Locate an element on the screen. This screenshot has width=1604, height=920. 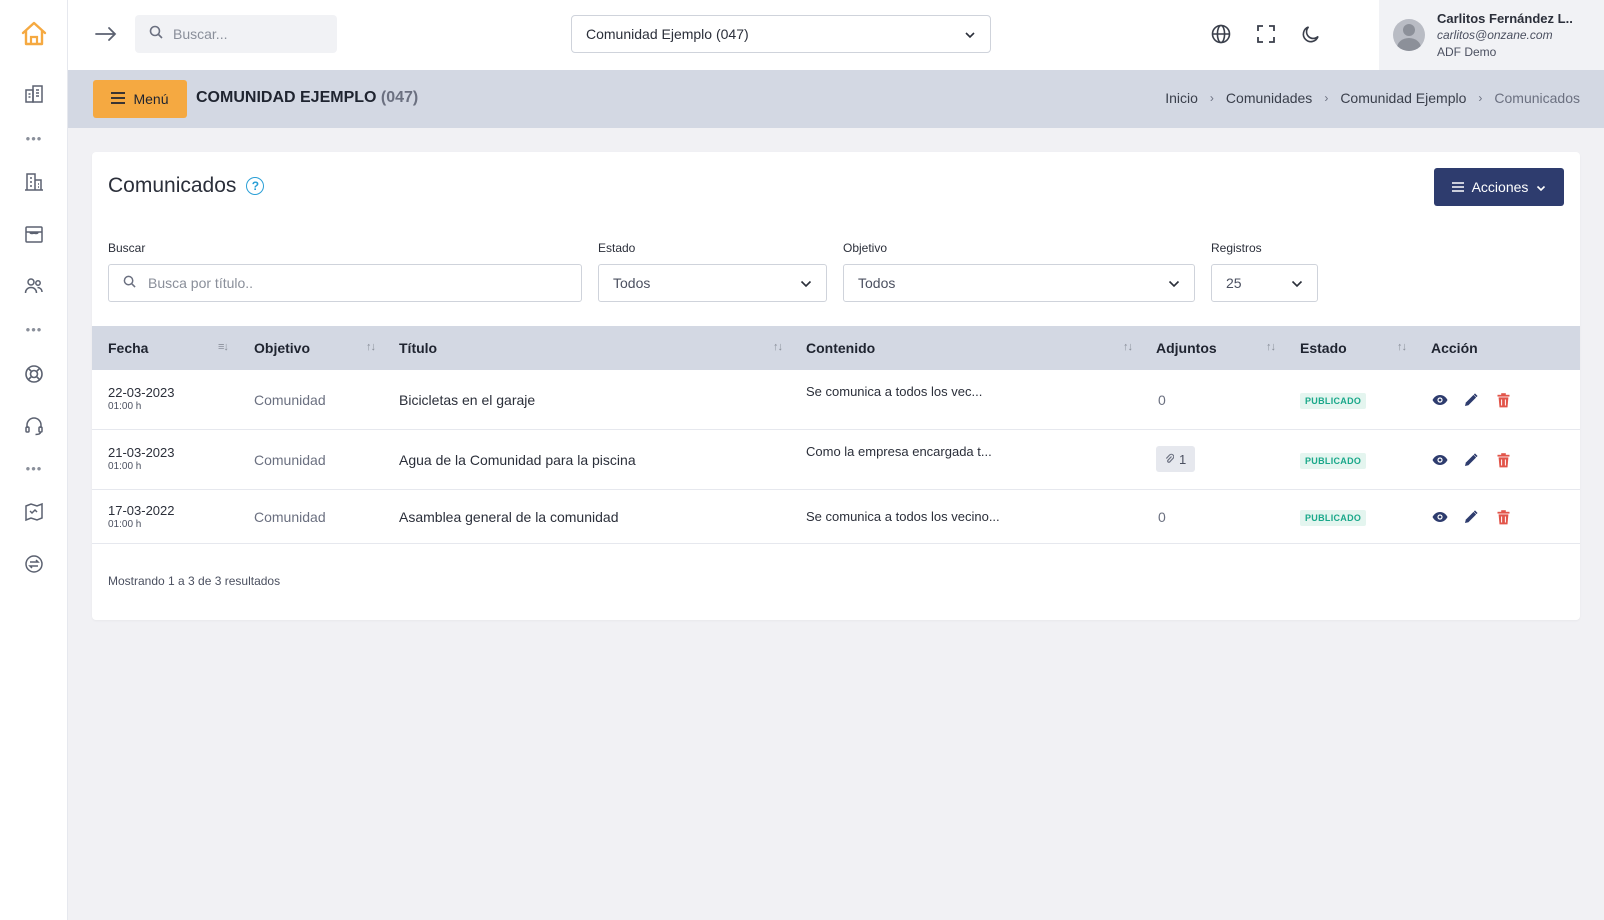
community-code: (047) is located at coordinates (399, 97).